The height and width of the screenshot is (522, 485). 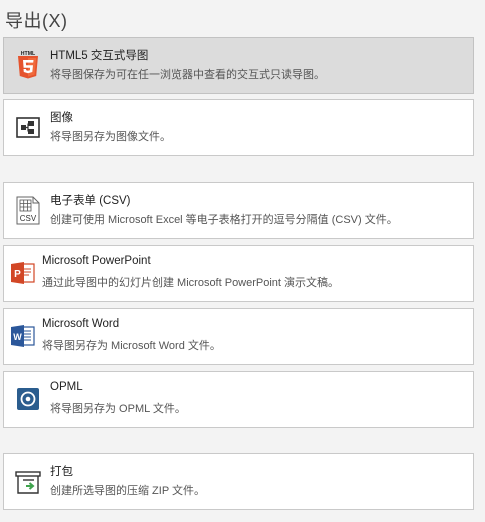 I want to click on option-name: 电子表单 (CSV), so click(x=90, y=201).